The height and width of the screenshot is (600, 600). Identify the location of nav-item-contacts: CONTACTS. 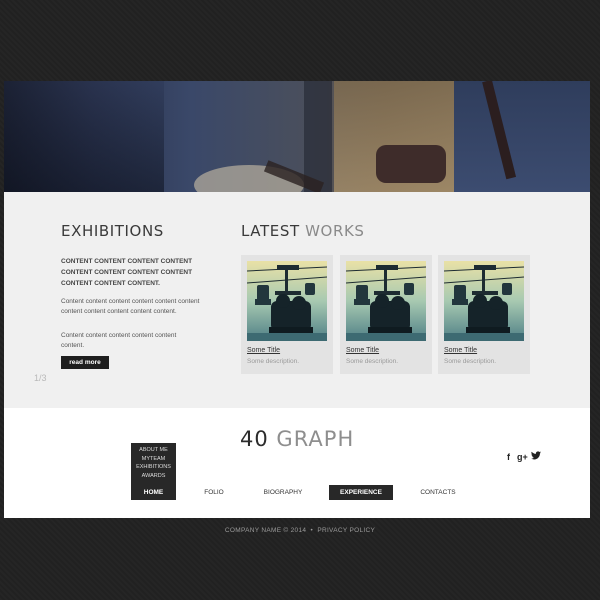
(438, 492).